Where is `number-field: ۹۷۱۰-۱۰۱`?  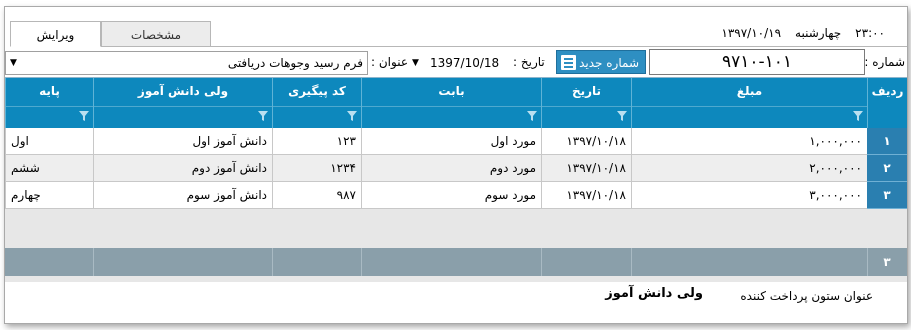
number-field: ۹۷۱۰-۱۰۱ is located at coordinates (757, 62).